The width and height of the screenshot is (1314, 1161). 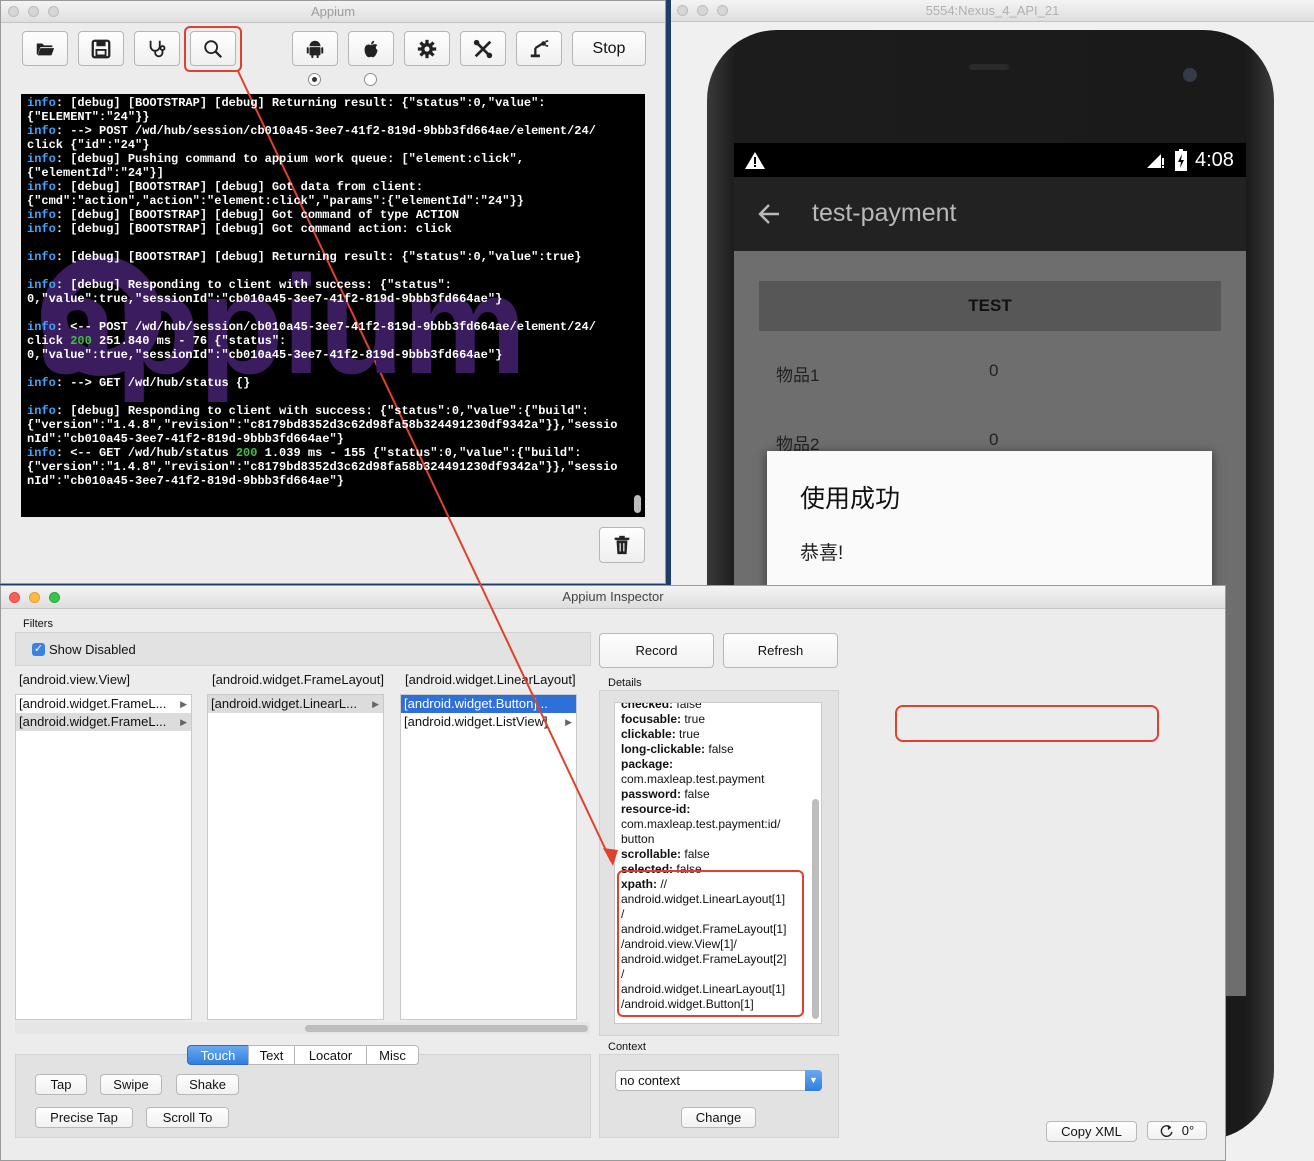 What do you see at coordinates (813, 1080) in the screenshot?
I see `chevron-down-icon: ▼` at bounding box center [813, 1080].